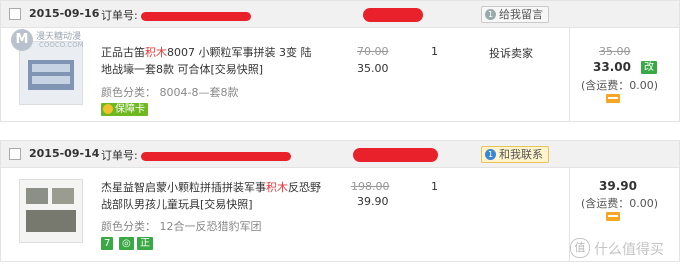 The width and height of the screenshot is (680, 268). Describe the element at coordinates (521, 14) in the screenshot. I see `leave-message-label: 给我留言` at that location.